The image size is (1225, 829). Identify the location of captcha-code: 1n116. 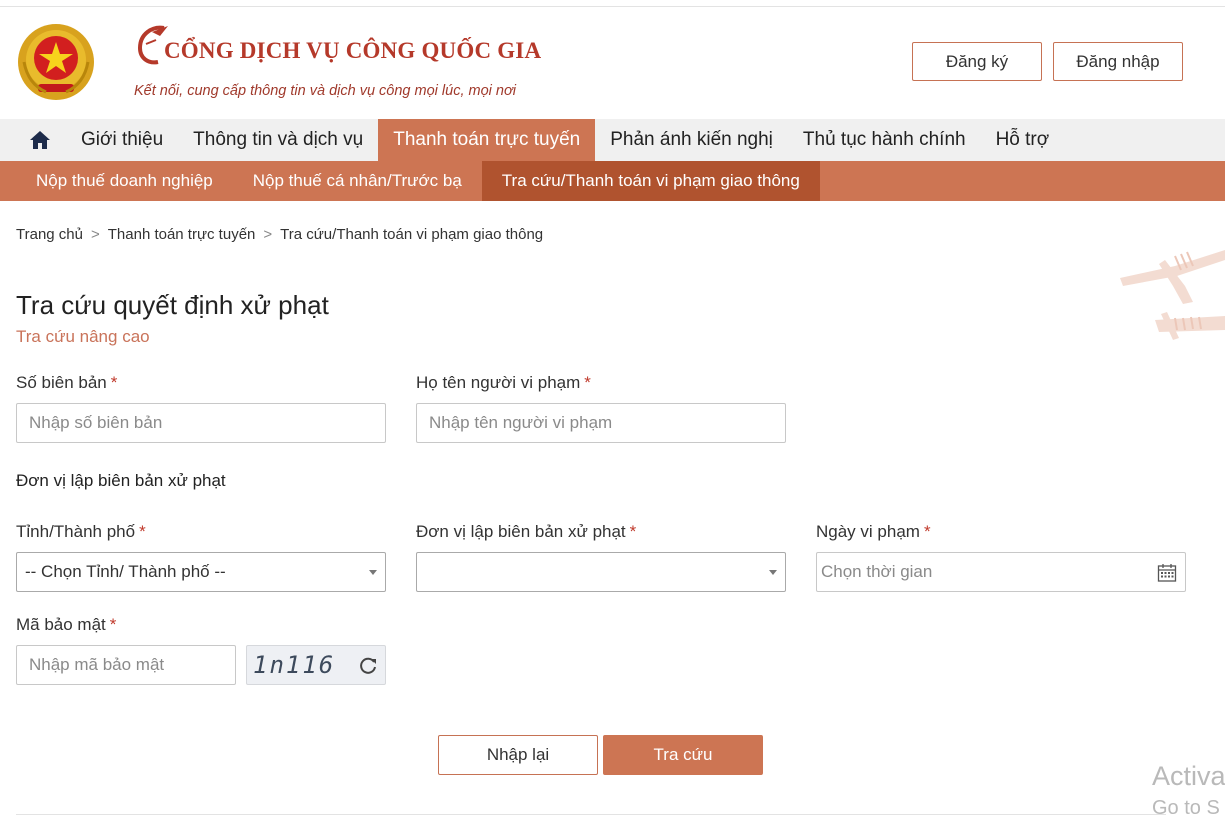
(294, 665).